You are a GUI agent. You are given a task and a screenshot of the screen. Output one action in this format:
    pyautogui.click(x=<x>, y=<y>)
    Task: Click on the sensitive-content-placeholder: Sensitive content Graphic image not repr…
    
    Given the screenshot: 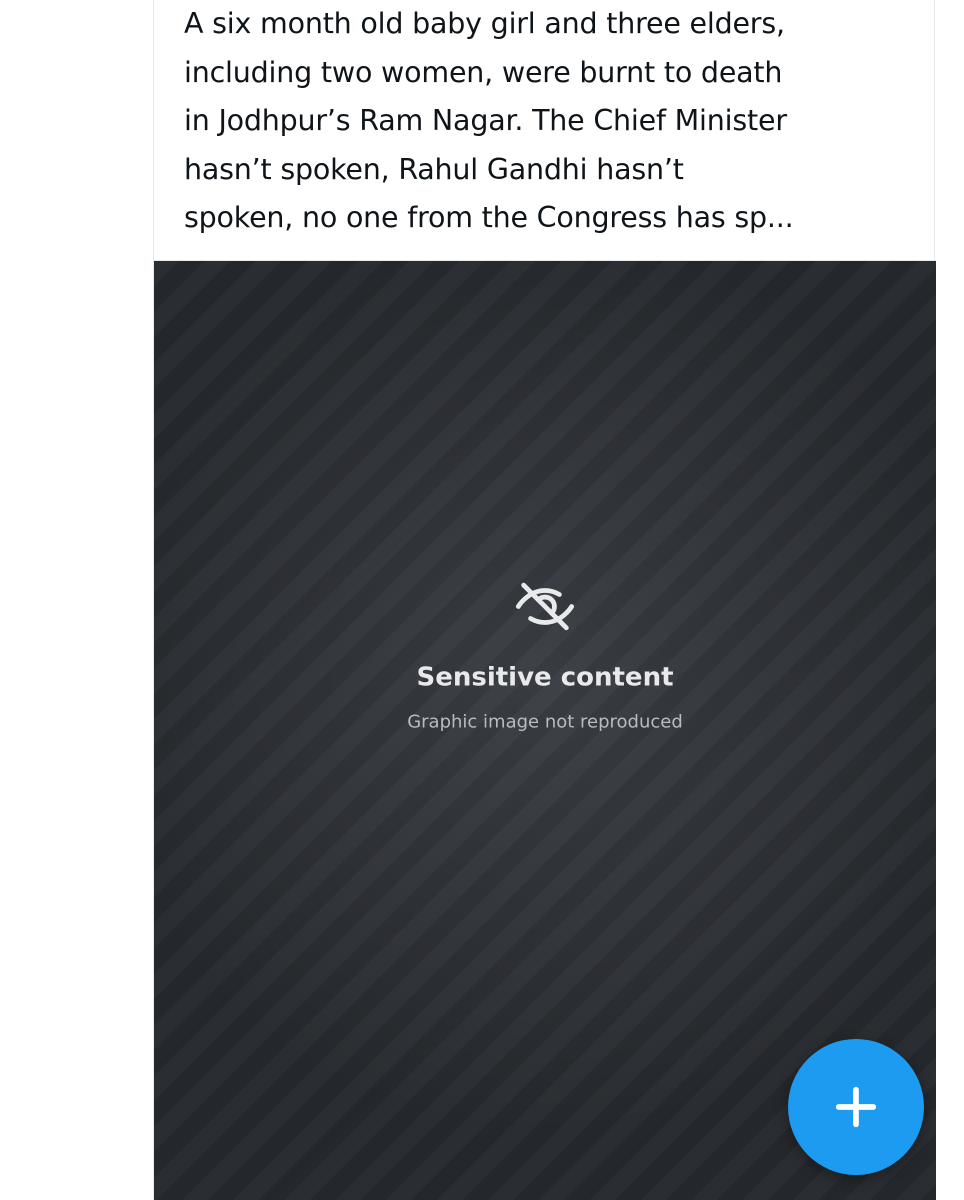 What is the action you would take?
    pyautogui.click(x=545, y=655)
    